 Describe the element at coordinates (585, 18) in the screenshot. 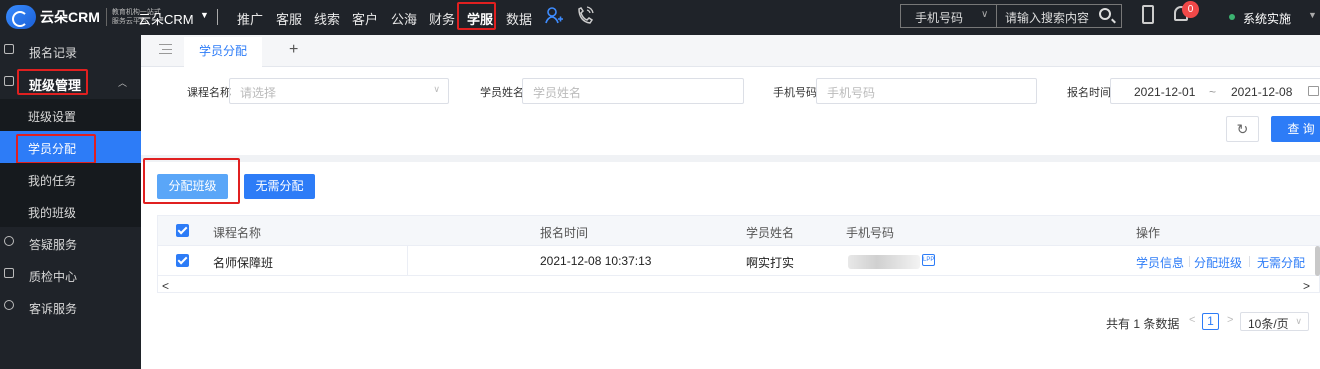

I see `phone-call-icon` at that location.